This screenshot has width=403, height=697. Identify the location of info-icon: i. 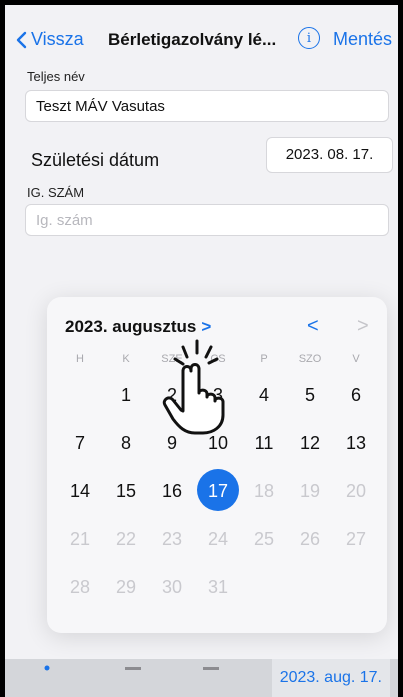
(309, 38).